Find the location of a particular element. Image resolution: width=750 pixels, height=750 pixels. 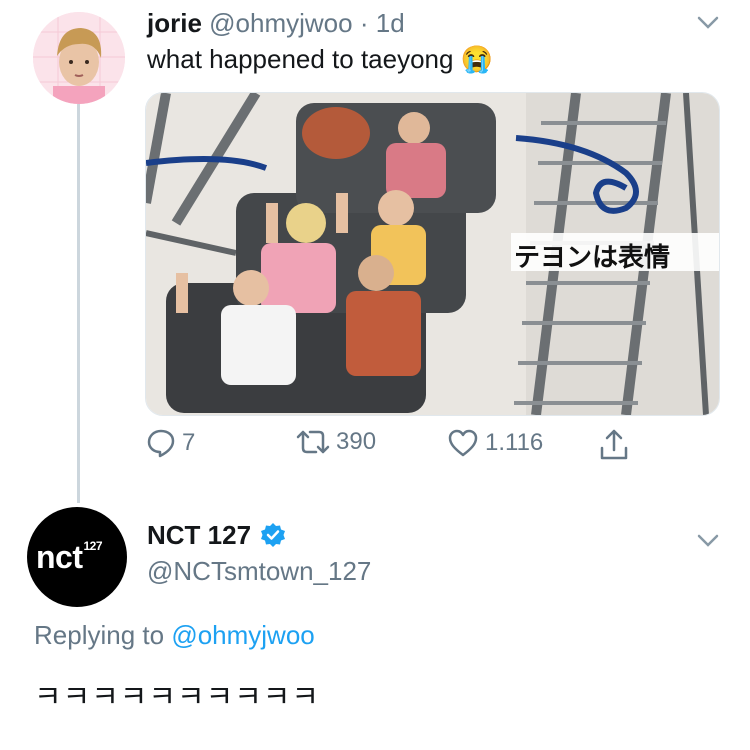

replying-to: Replying to @ohmyjwoo is located at coordinates (174, 635).